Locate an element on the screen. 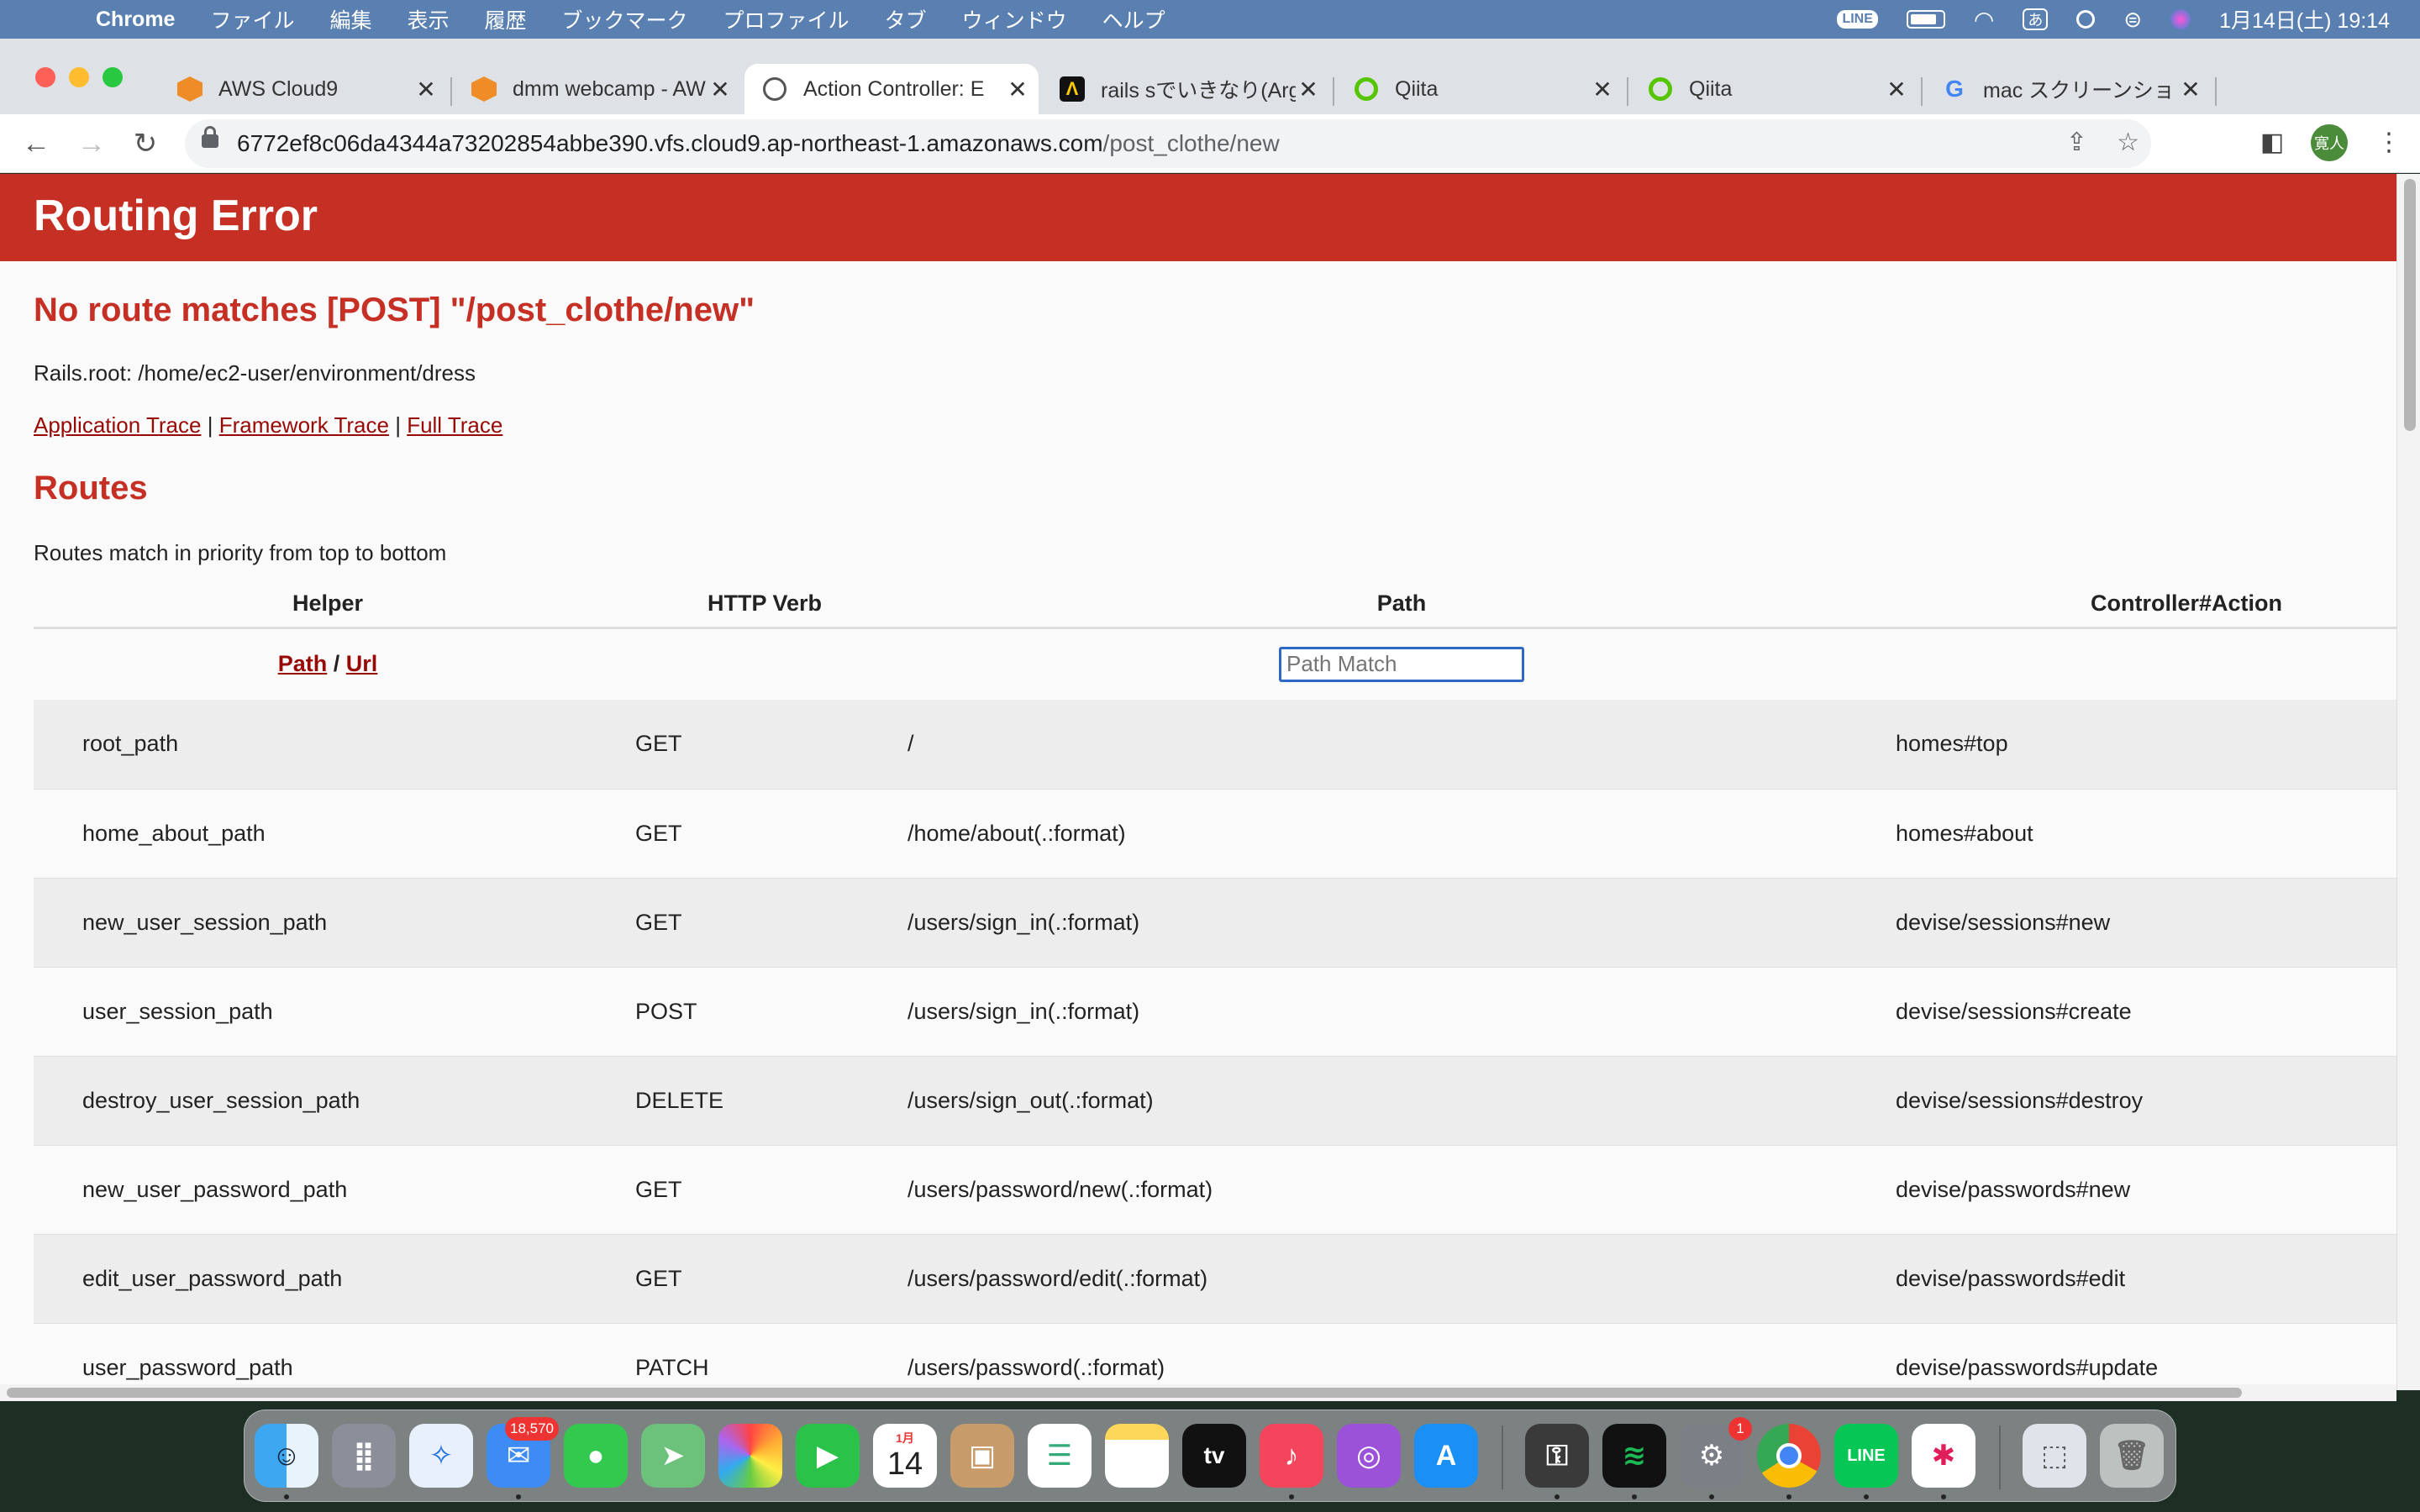 The image size is (2420, 1512). menu-file: ファイル is located at coordinates (252, 19).